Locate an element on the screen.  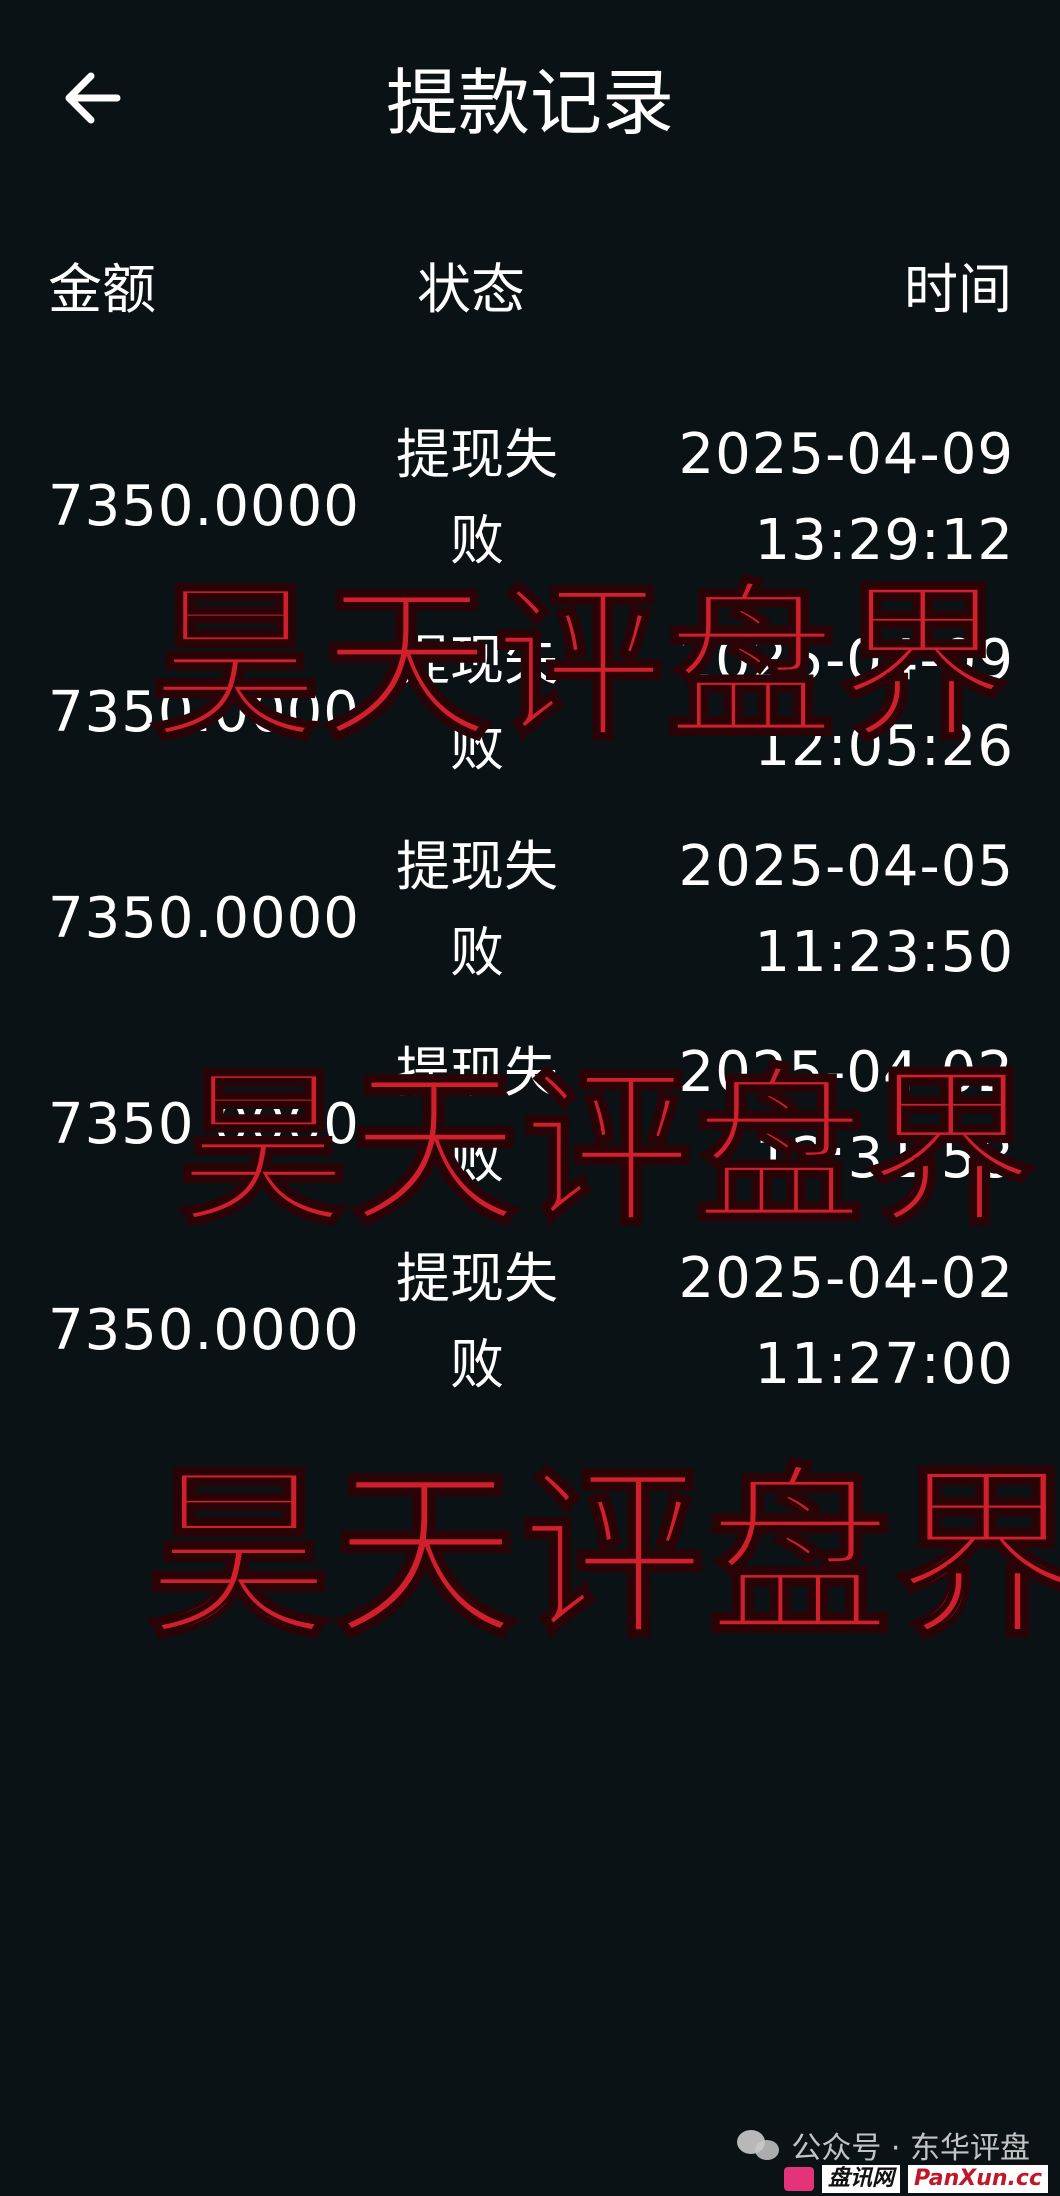
column-header-amount: 金额 is located at coordinates (102, 289).